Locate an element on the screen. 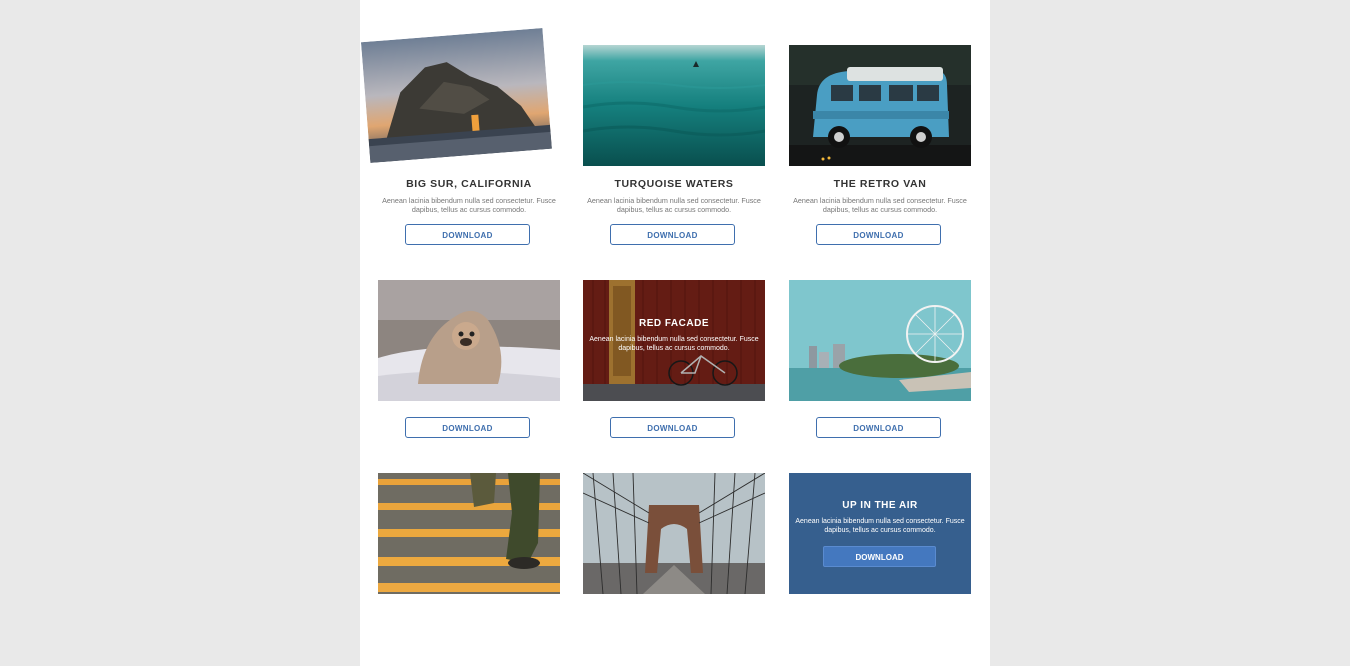  card-ferris-wheel: DOWNLOAD is located at coordinates (880, 362).